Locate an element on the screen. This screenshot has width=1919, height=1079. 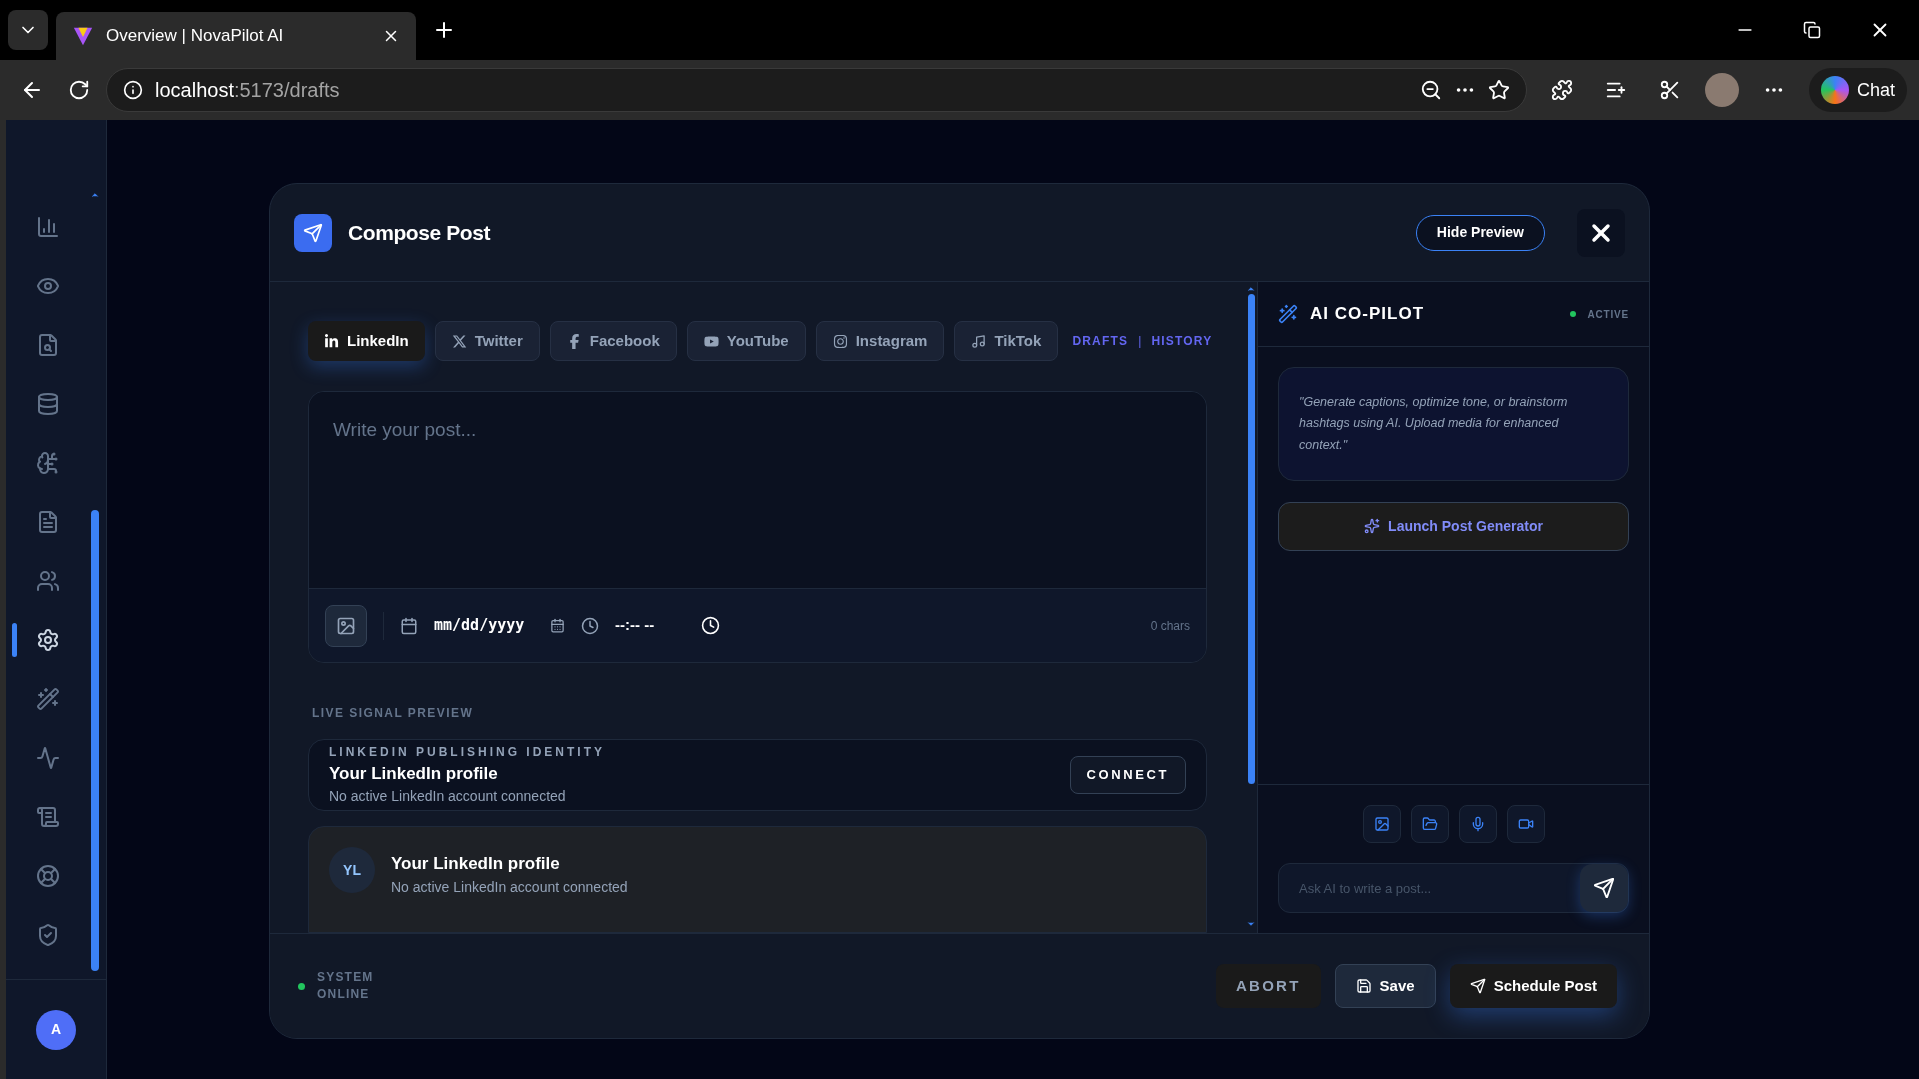
zoom-out-icon is located at coordinates (1430, 90).